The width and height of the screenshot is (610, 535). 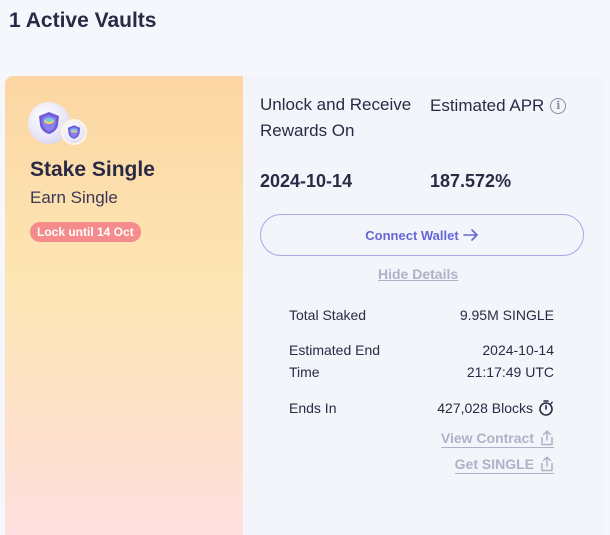 What do you see at coordinates (421, 408) in the screenshot?
I see `ends-in-row: Ends In 427,028 Blocks` at bounding box center [421, 408].